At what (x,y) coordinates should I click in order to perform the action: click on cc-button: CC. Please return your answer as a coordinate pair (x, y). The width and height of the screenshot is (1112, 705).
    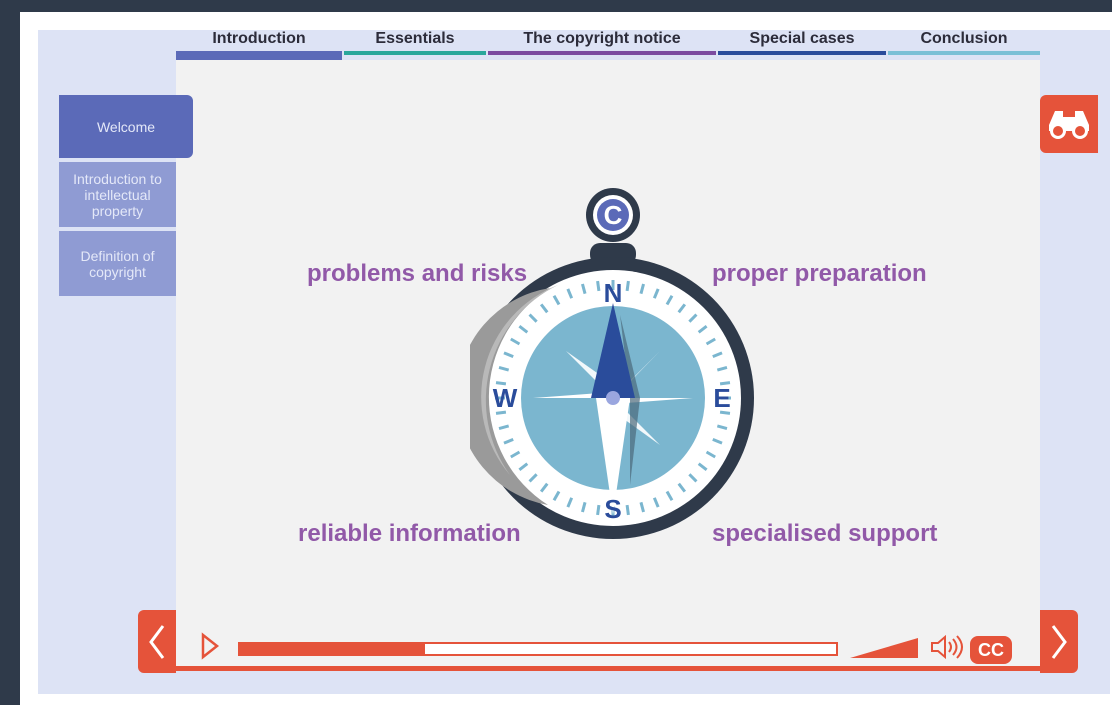
    Looking at the image, I should click on (991, 650).